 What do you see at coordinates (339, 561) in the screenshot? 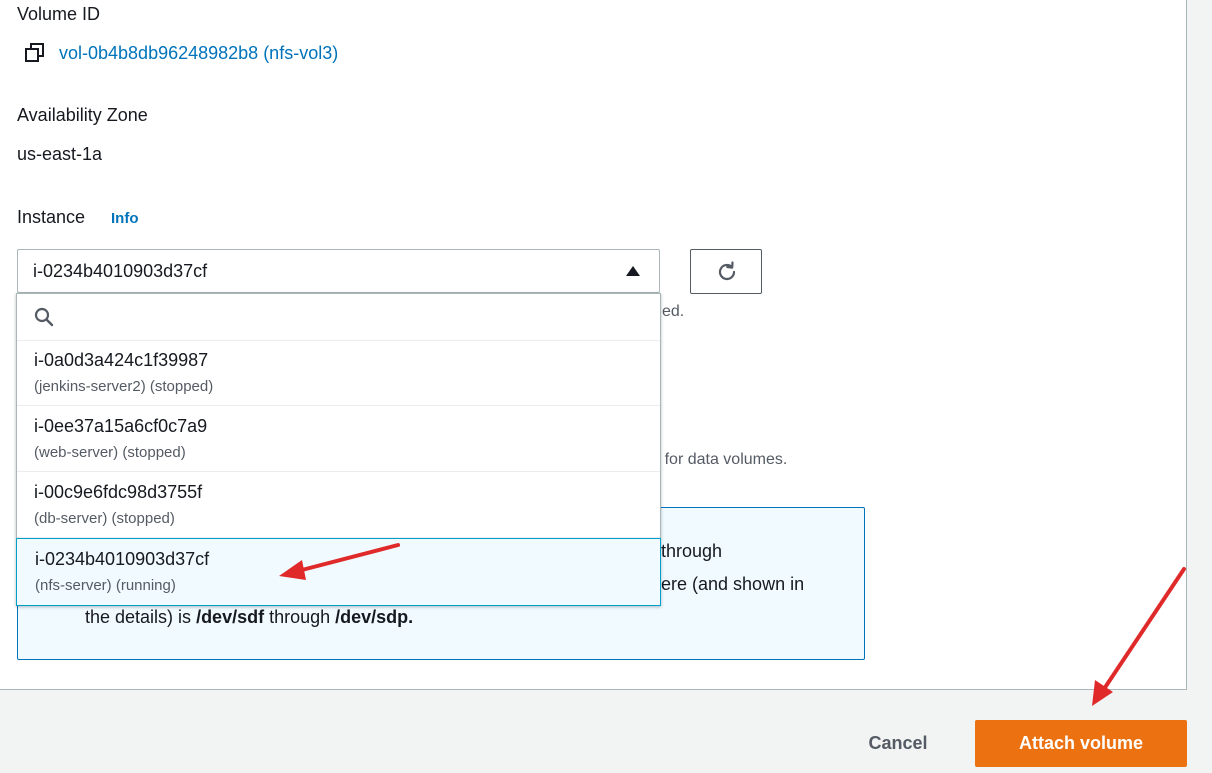
I see `annotation-arrow-option` at bounding box center [339, 561].